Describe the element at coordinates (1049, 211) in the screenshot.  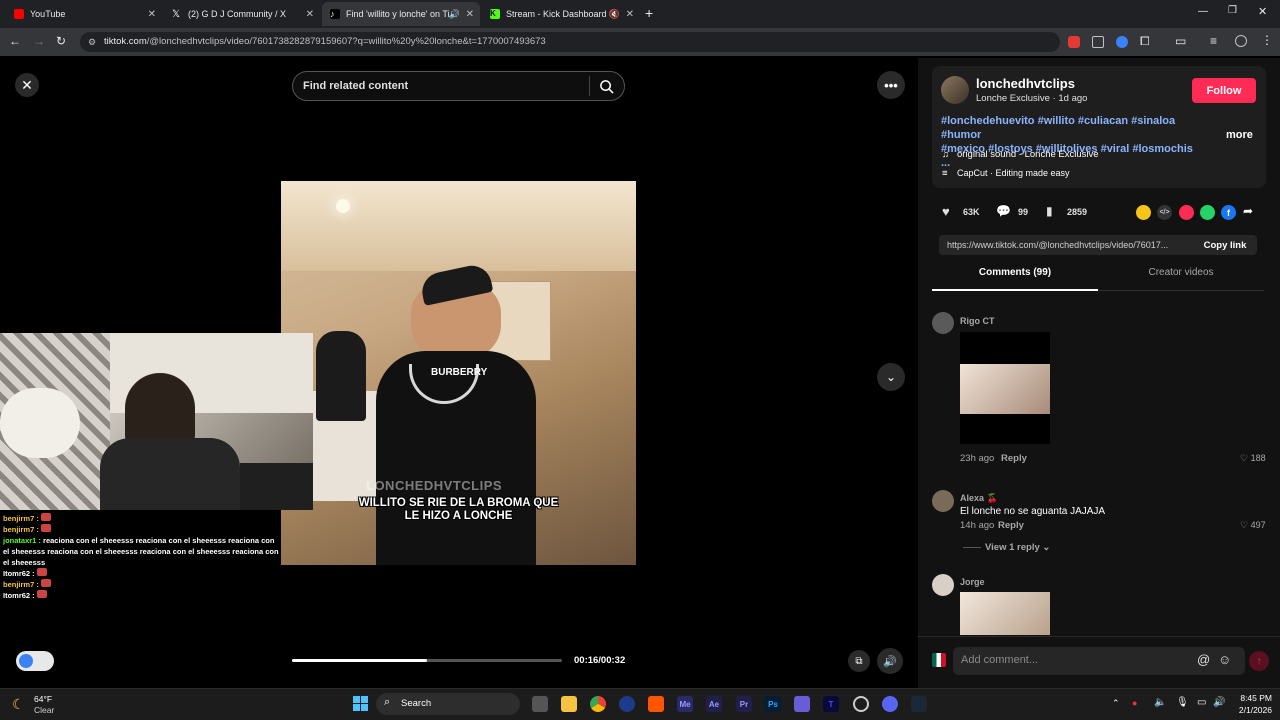
I see `bookmark-icon: ▮` at that location.